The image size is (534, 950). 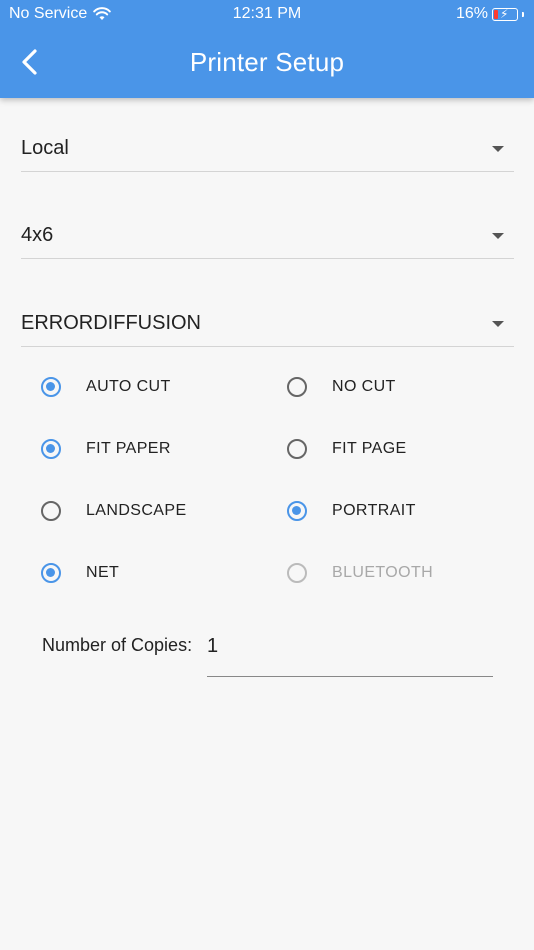 I want to click on copies-value: 1, so click(x=213, y=646).